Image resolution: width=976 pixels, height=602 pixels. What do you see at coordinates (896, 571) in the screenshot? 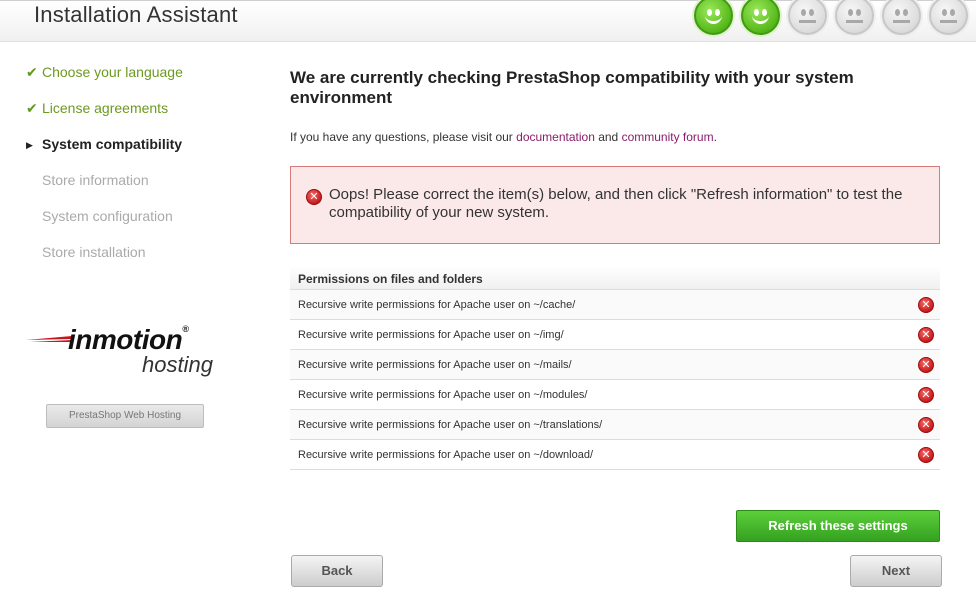
I see `next-button: Next` at bounding box center [896, 571].